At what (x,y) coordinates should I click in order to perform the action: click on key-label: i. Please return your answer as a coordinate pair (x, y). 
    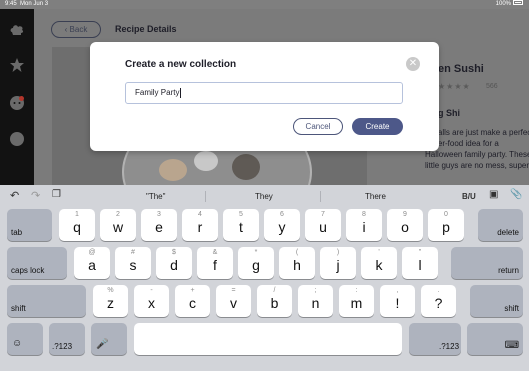
    Looking at the image, I should click on (364, 227).